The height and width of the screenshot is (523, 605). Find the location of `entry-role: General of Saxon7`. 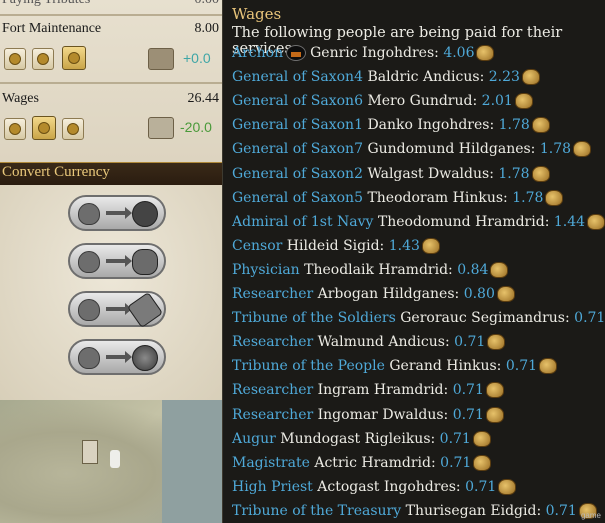

entry-role: General of Saxon7 is located at coordinates (297, 149).